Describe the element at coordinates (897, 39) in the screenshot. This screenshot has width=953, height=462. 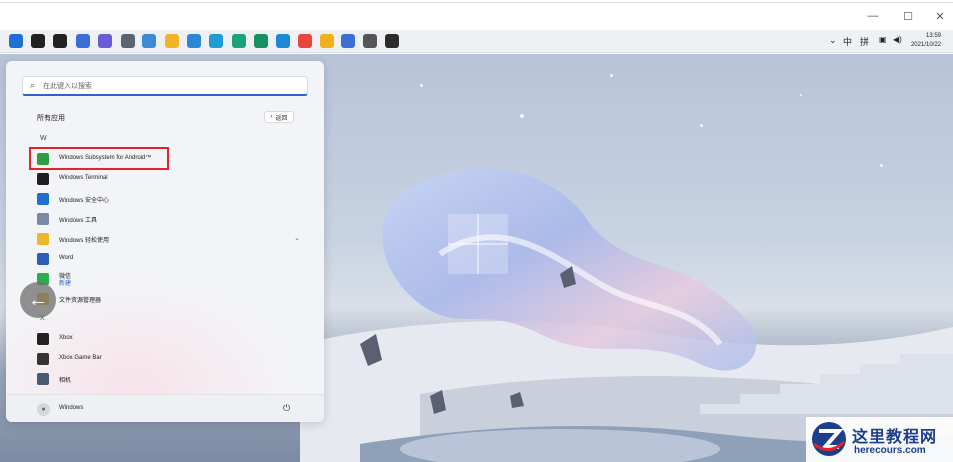
I see `speaker-icon: ◀)` at that location.